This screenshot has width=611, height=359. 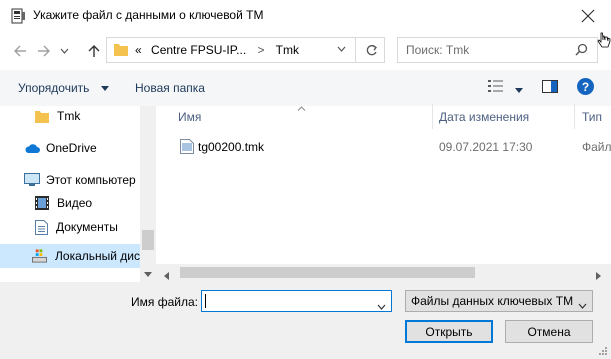 What do you see at coordinates (393, 147) in the screenshot?
I see `file-row: tg00200.tmk 09.07.2021 17:30 Файл` at bounding box center [393, 147].